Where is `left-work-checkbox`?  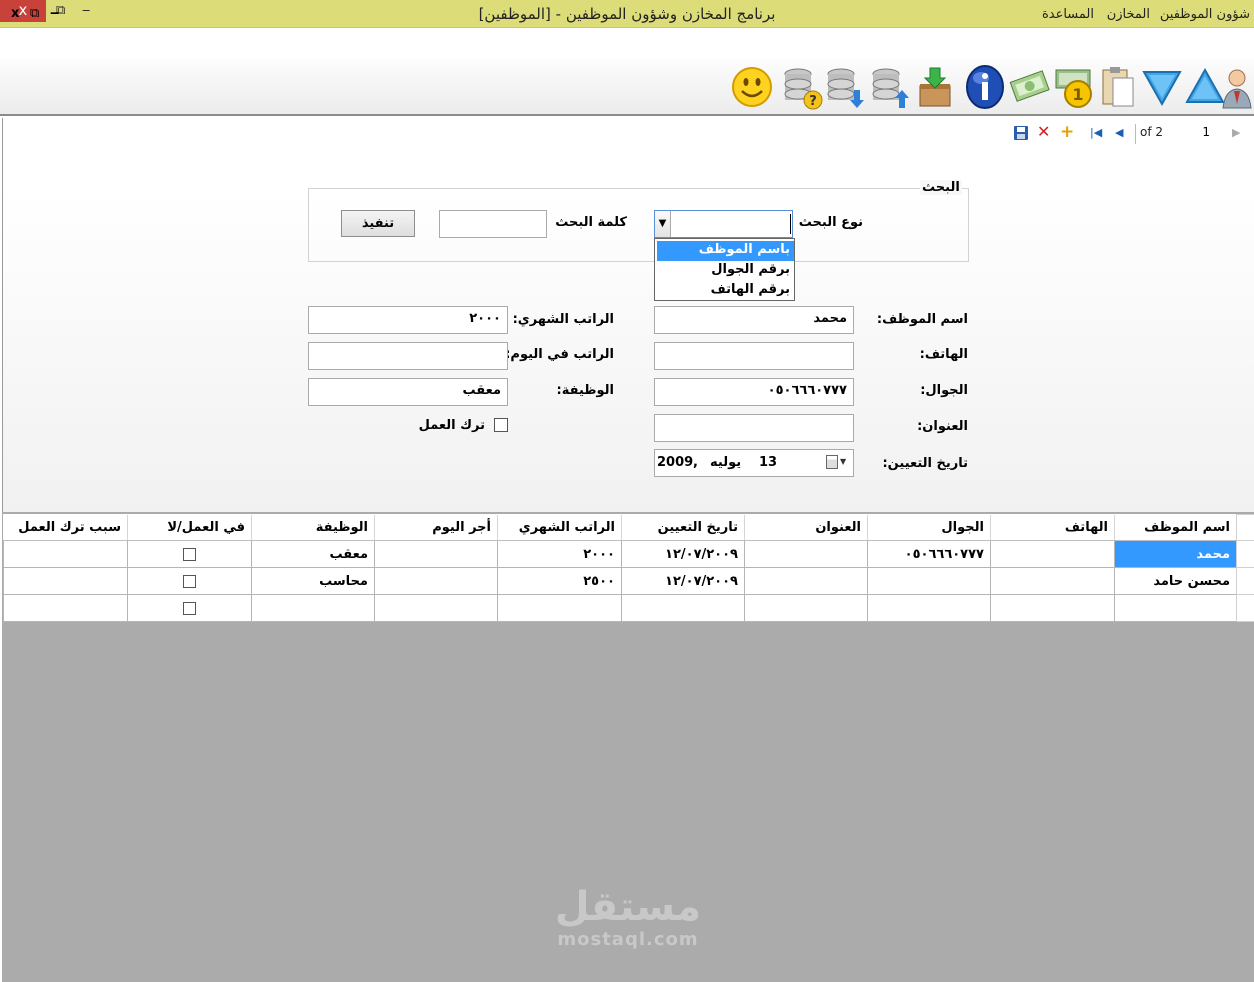
left-work-checkbox is located at coordinates (501, 425).